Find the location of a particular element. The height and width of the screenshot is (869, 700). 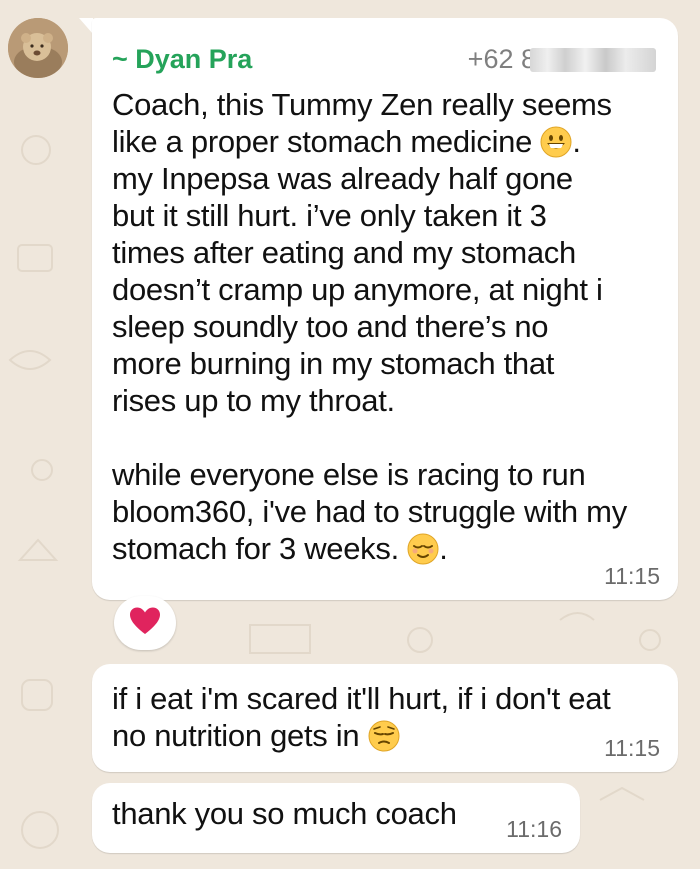

message-time: 11:16 is located at coordinates (534, 829).